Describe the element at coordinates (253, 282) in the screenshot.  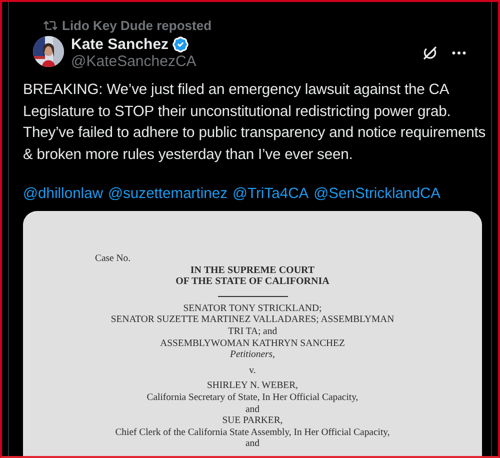
I see `document-line: OF THE STATE OF CALIFORNIA` at that location.